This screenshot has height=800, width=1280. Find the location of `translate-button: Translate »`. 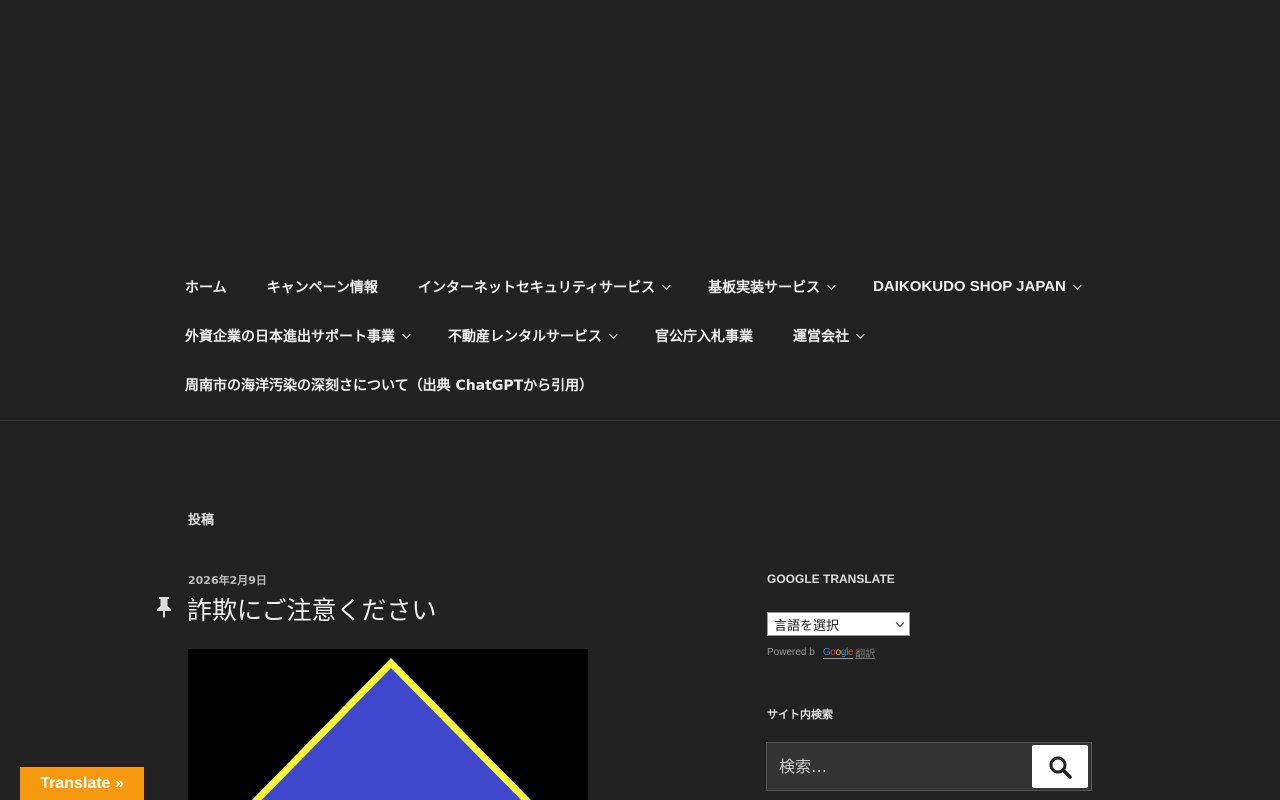

translate-button: Translate » is located at coordinates (82, 783).